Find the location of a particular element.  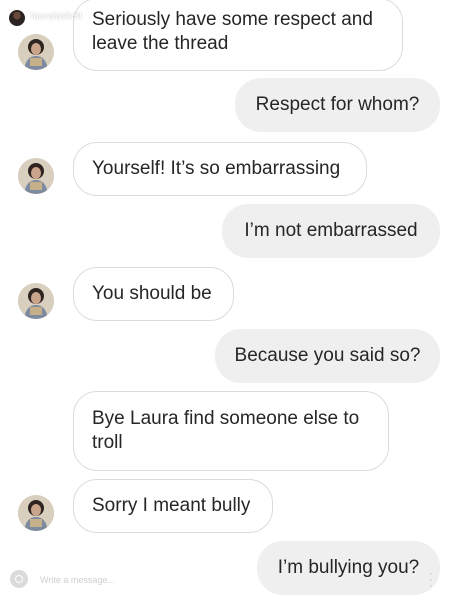

story-avatar is located at coordinates (17, 18).